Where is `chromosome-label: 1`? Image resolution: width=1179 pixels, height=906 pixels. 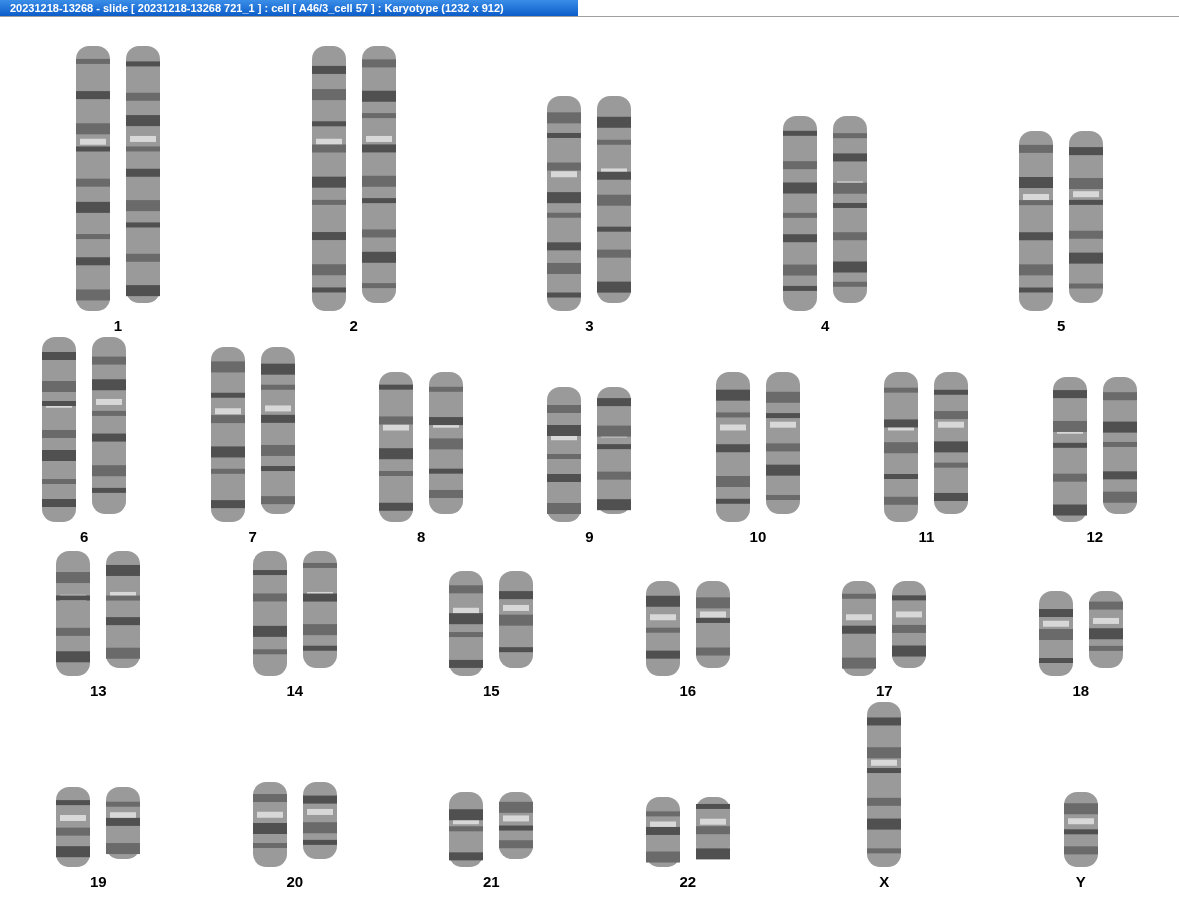 chromosome-label: 1 is located at coordinates (118, 326).